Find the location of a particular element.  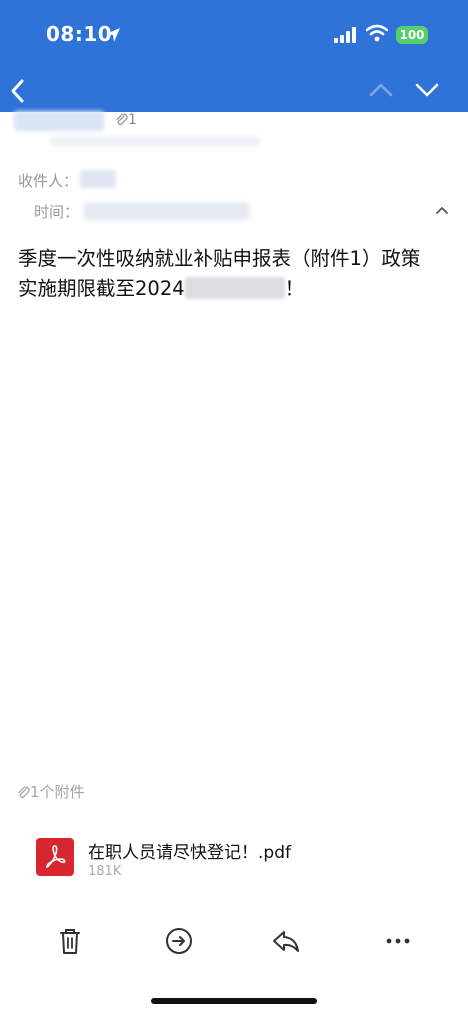

email-body-line-2: 实施期限截至2024 ！ is located at coordinates (238, 289).